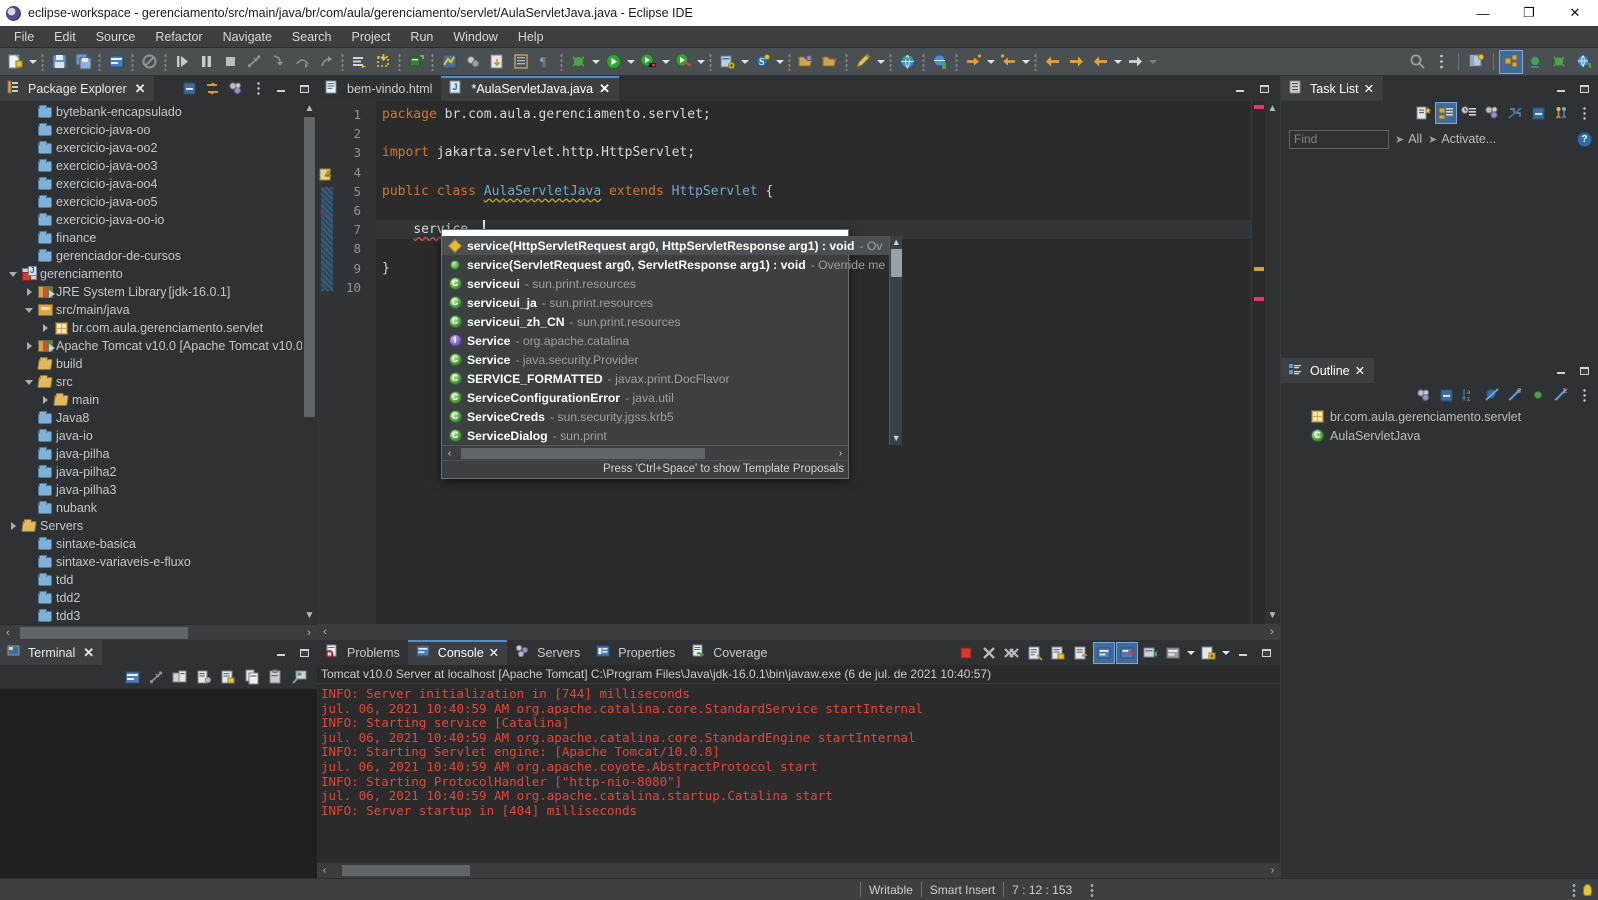  I want to click on tree-item: gerenciador-de-cursos, so click(151, 256).